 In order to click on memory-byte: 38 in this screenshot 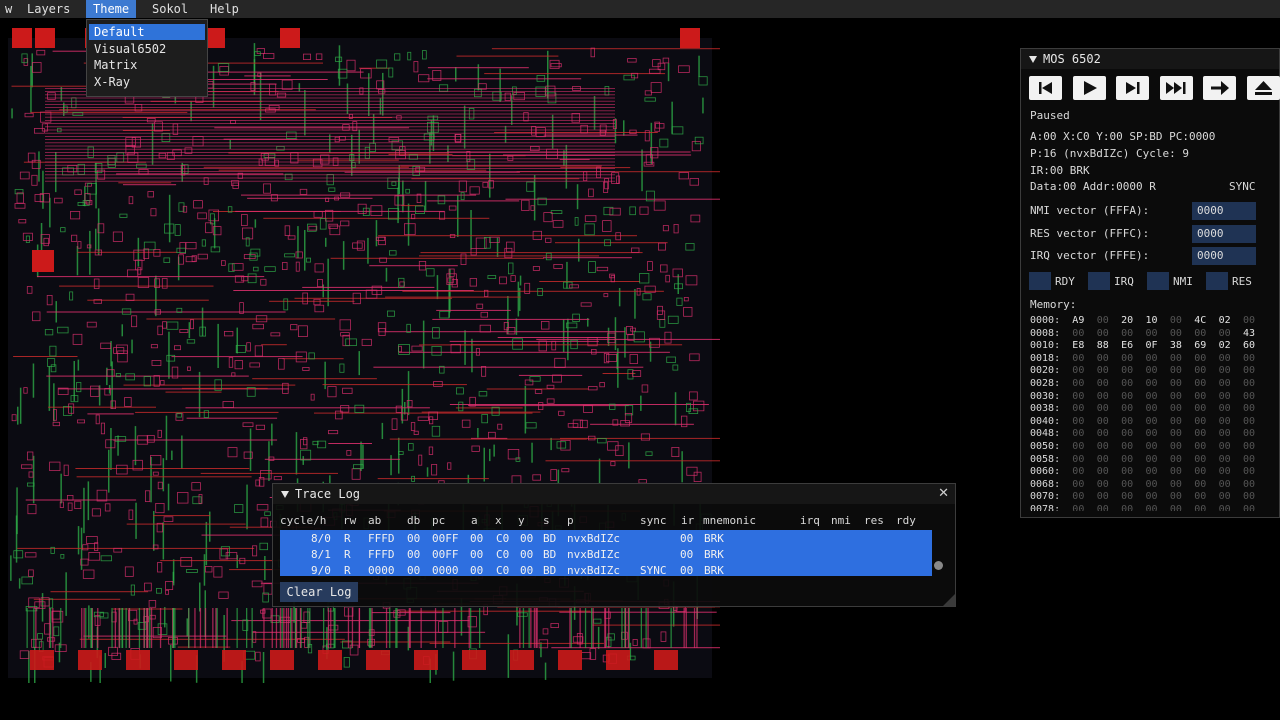, I will do `click(1176, 346)`.